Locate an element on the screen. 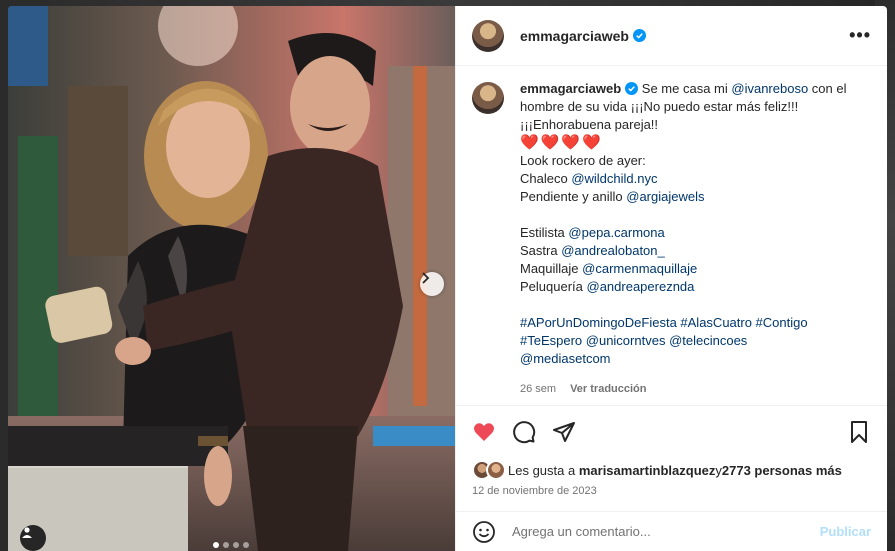 The image size is (895, 551). author-username: emmagarciaweb is located at coordinates (574, 36).